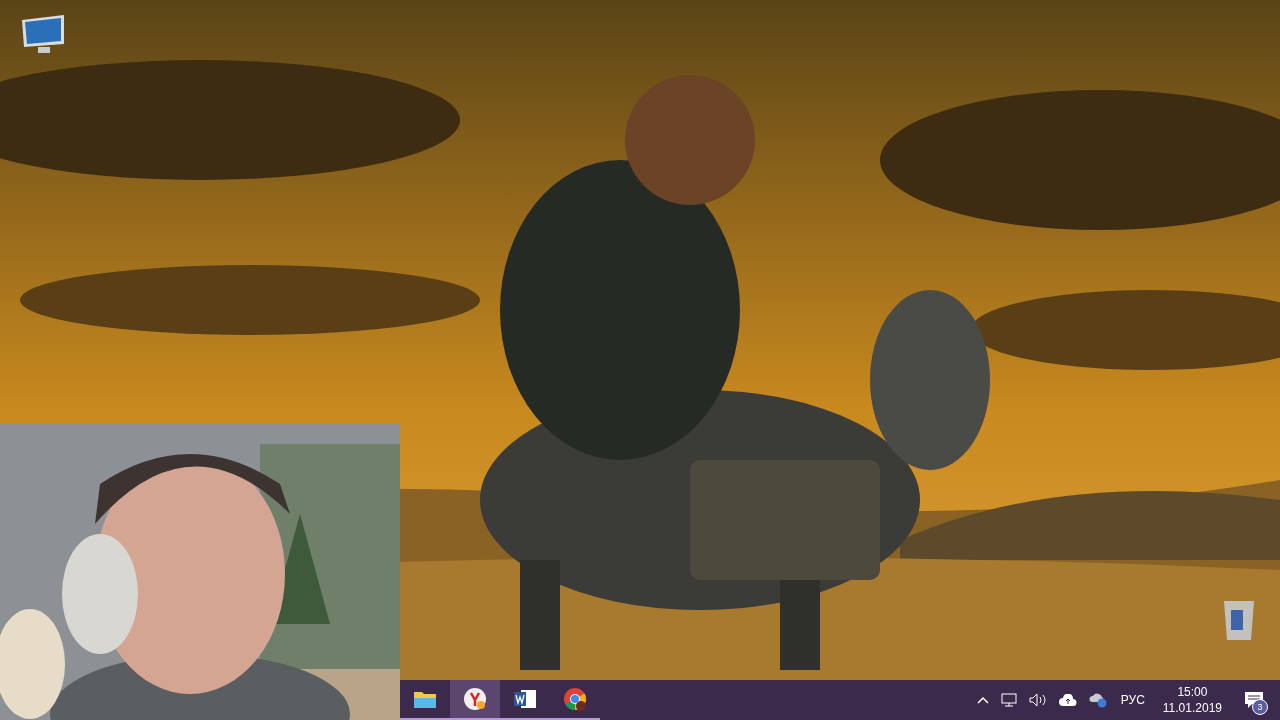  What do you see at coordinates (1192, 708) in the screenshot?
I see `clock-date: 11.01.2019` at bounding box center [1192, 708].